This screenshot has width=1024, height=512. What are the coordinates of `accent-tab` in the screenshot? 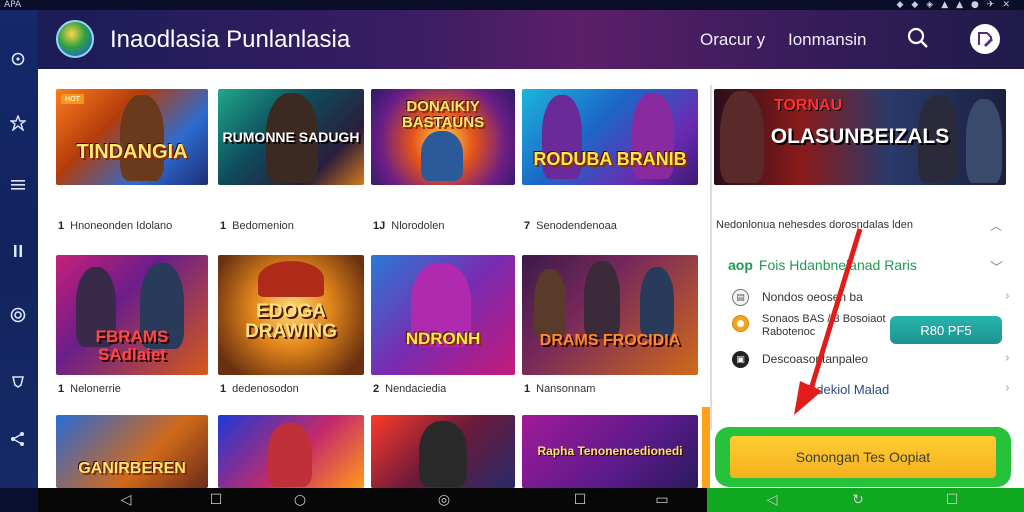 It's located at (706, 447).